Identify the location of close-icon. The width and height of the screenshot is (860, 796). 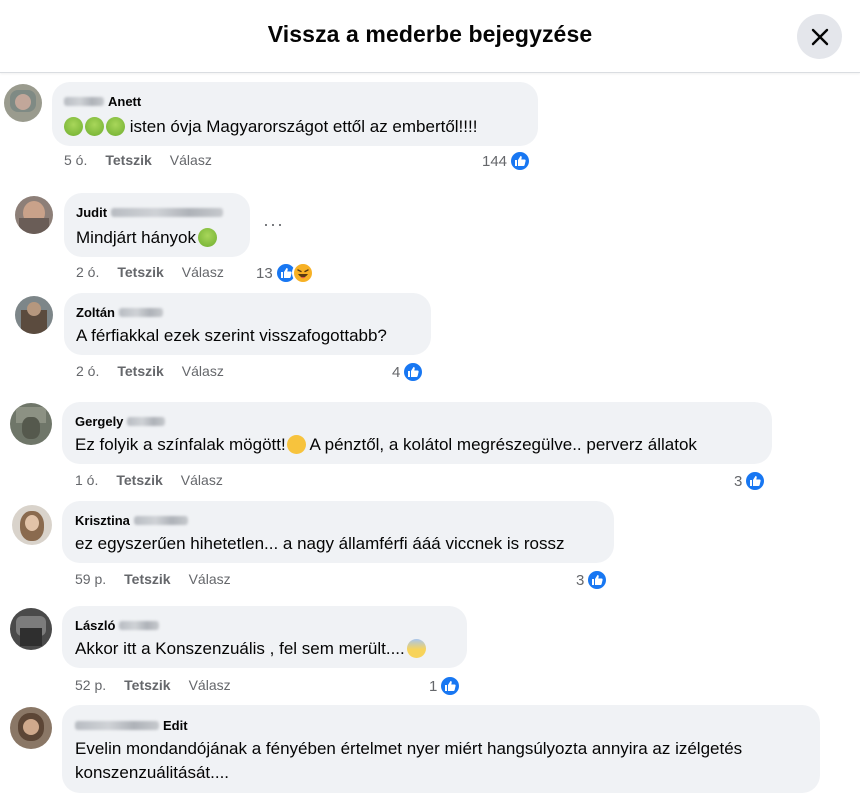
(819, 36).